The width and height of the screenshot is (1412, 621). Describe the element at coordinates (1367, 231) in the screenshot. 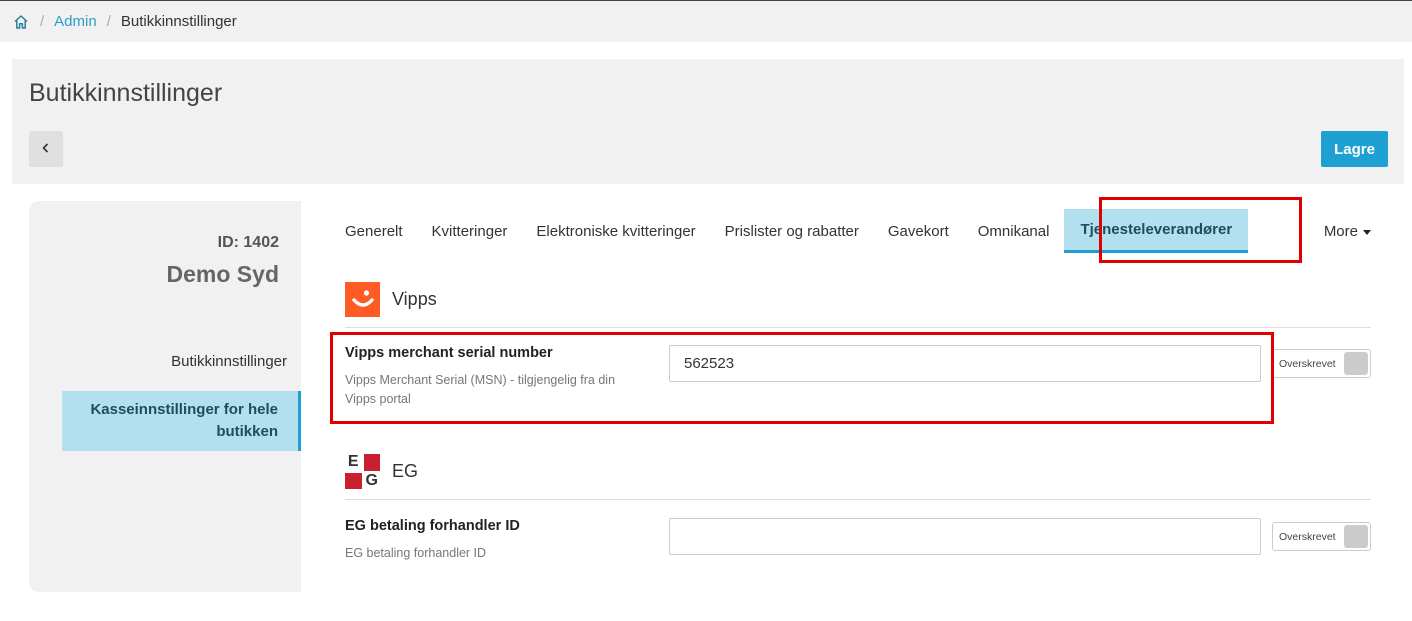

I see `caret-down-icon` at that location.